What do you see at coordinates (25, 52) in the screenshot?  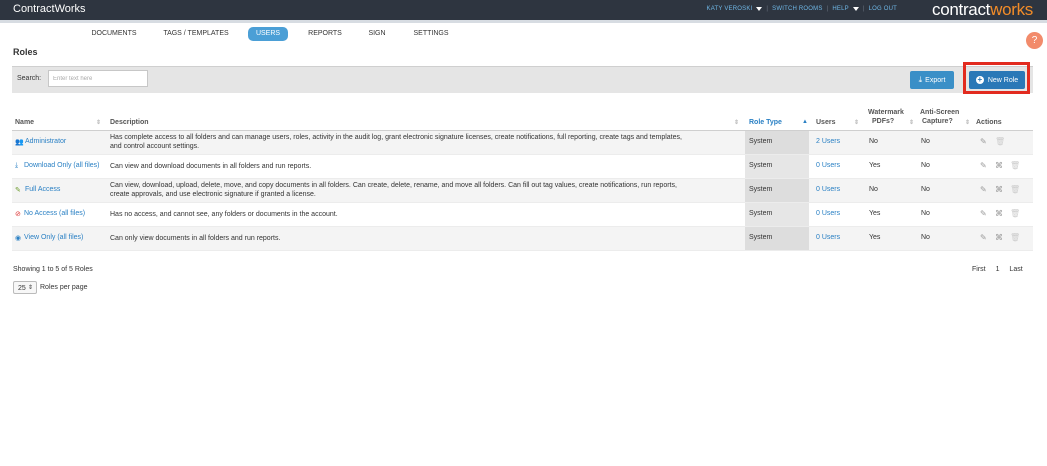 I see `page-title: Roles` at bounding box center [25, 52].